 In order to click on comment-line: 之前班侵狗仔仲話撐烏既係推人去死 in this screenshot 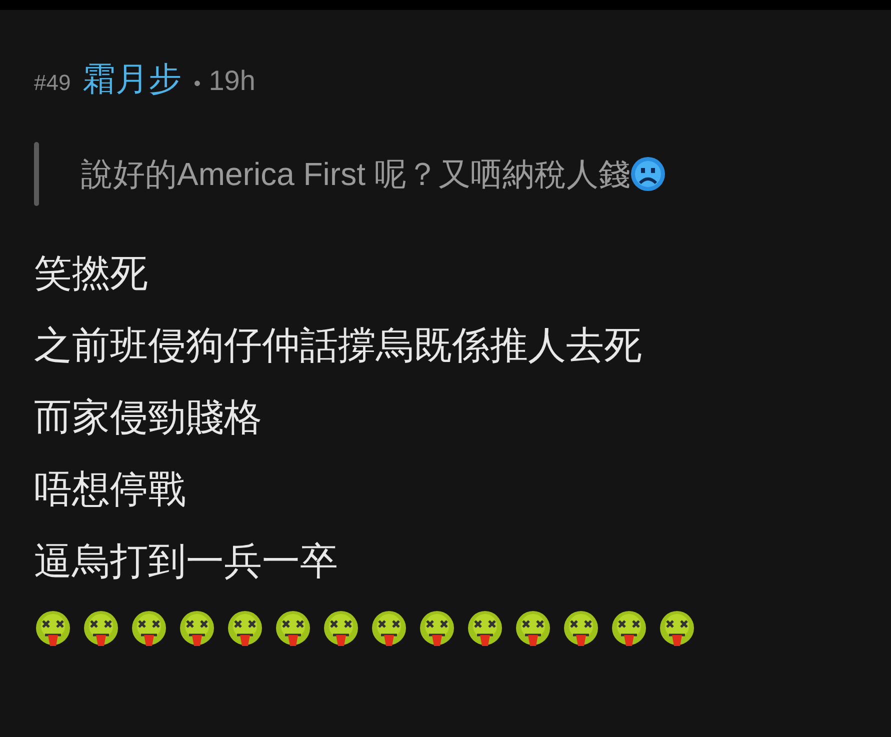, I will do `click(338, 346)`.